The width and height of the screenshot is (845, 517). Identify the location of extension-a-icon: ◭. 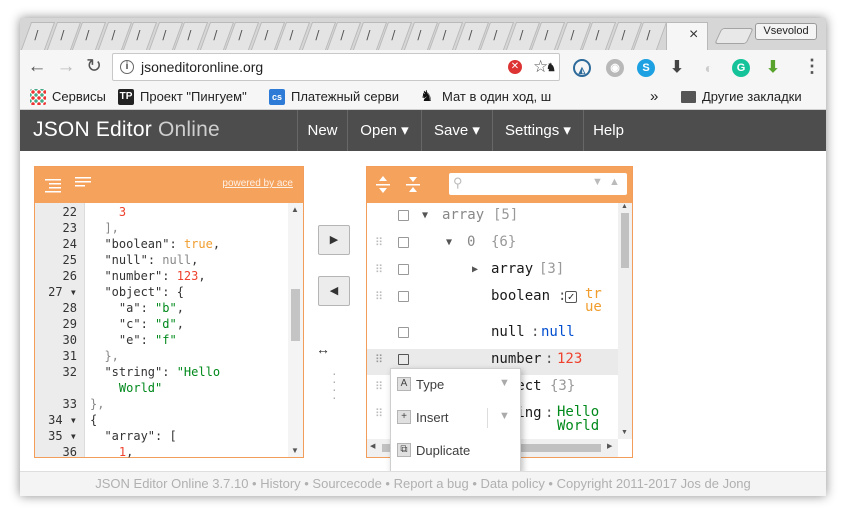
(582, 68).